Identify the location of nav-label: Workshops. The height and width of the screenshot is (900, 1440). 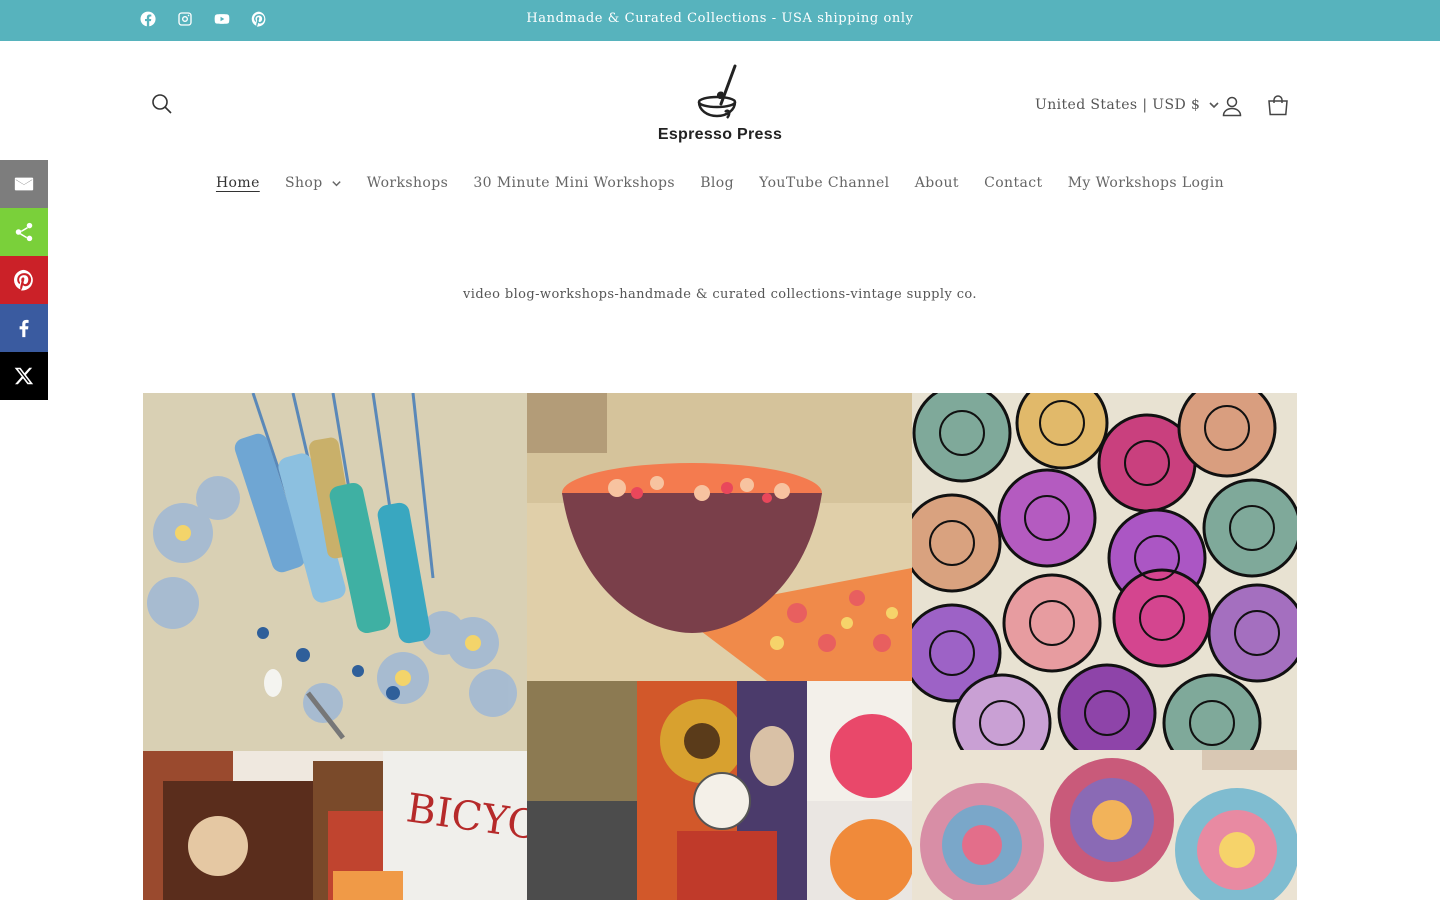
(407, 183).